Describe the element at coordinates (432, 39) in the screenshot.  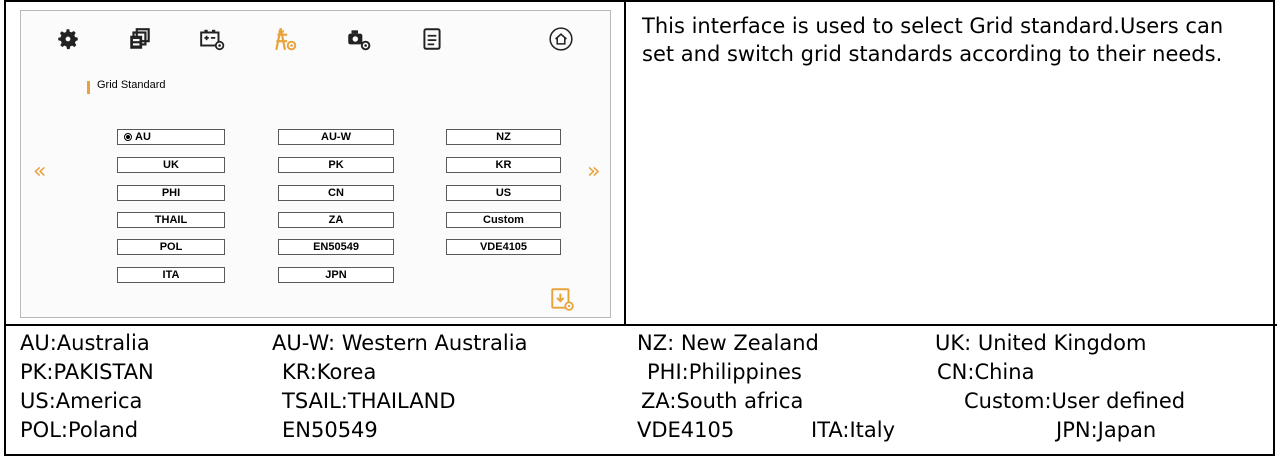
I see `document-icon` at that location.